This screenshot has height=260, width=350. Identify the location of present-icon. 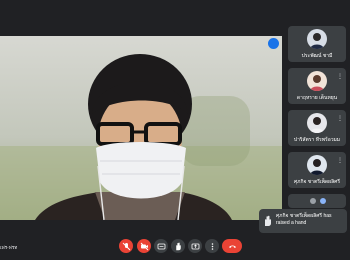
(195, 246).